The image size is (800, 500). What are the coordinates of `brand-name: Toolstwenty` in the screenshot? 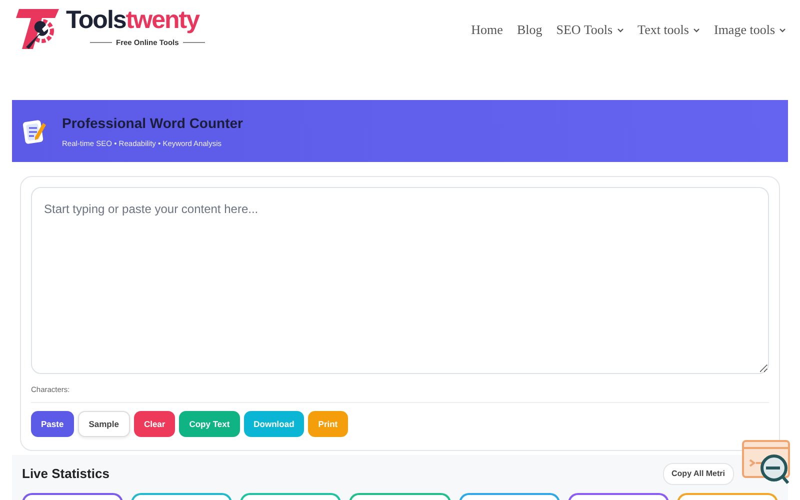 It's located at (135, 20).